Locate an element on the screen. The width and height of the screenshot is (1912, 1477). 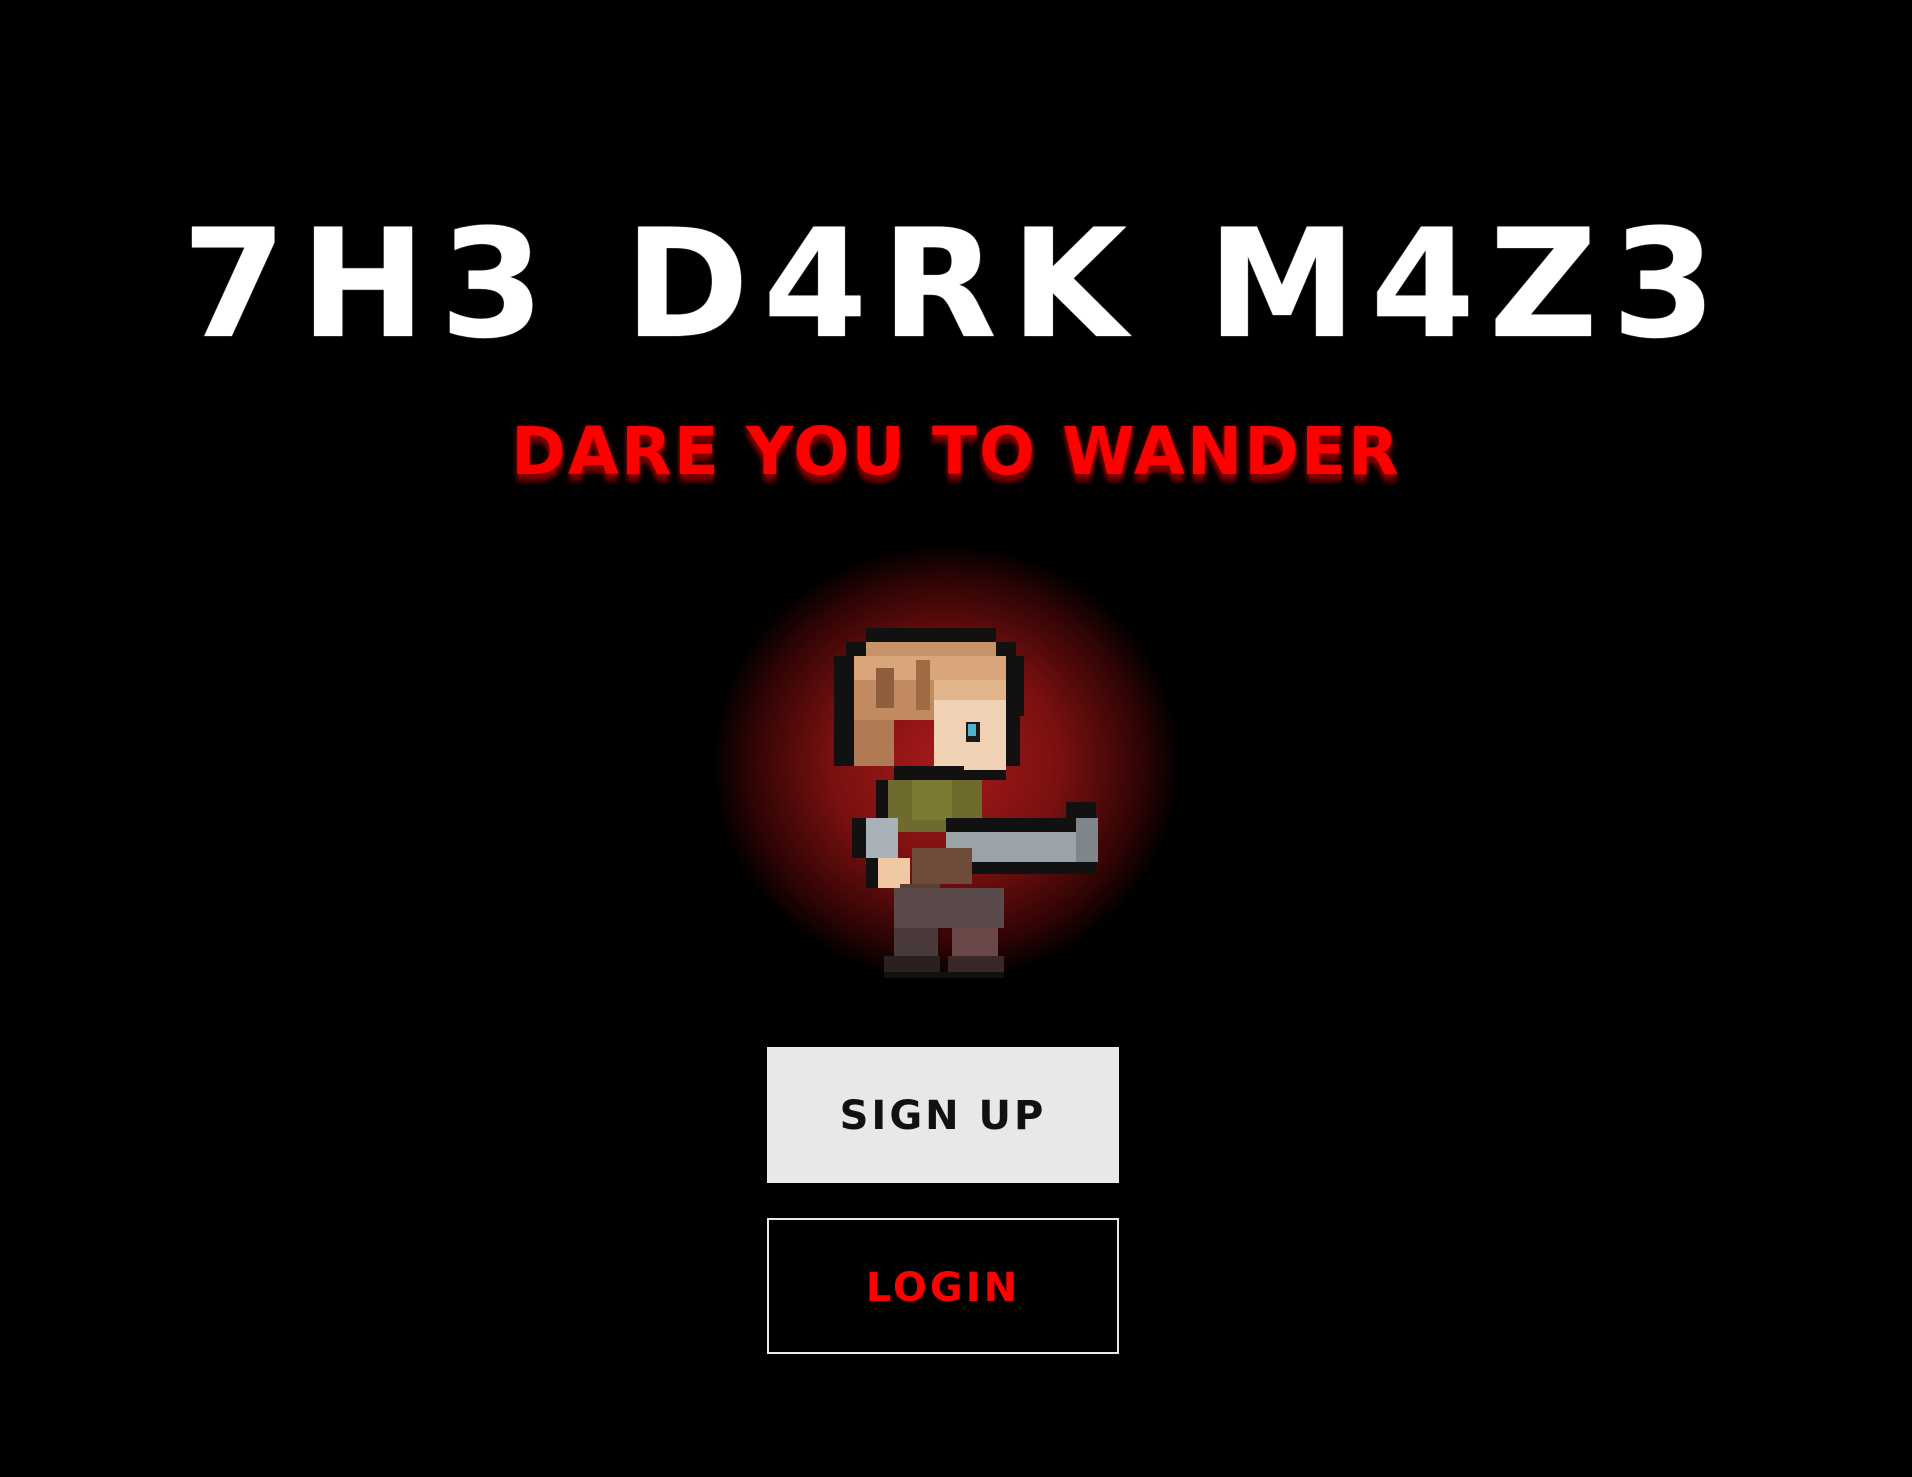
pixel-soldier-icon is located at coordinates (966, 803).